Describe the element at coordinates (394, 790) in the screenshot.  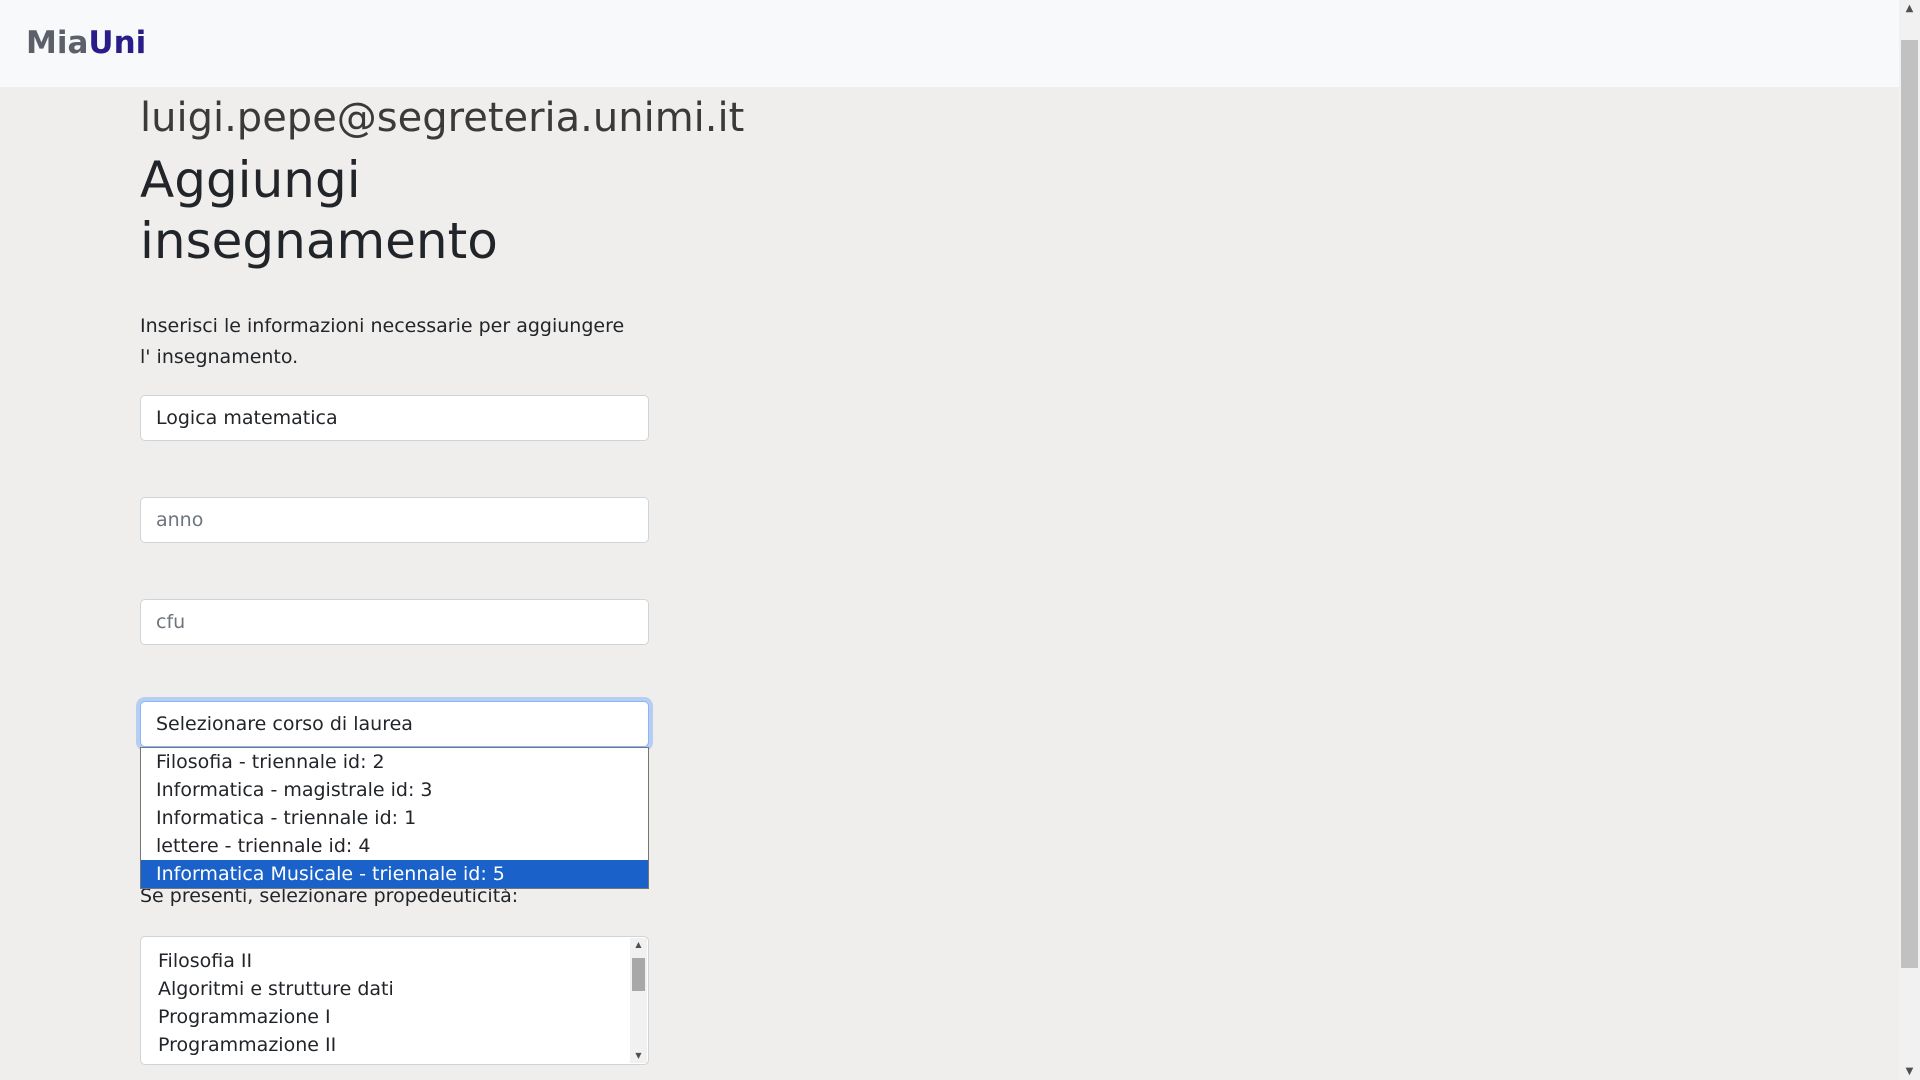
I see `dropdown-option: Informatica - magistrale id: 3` at that location.